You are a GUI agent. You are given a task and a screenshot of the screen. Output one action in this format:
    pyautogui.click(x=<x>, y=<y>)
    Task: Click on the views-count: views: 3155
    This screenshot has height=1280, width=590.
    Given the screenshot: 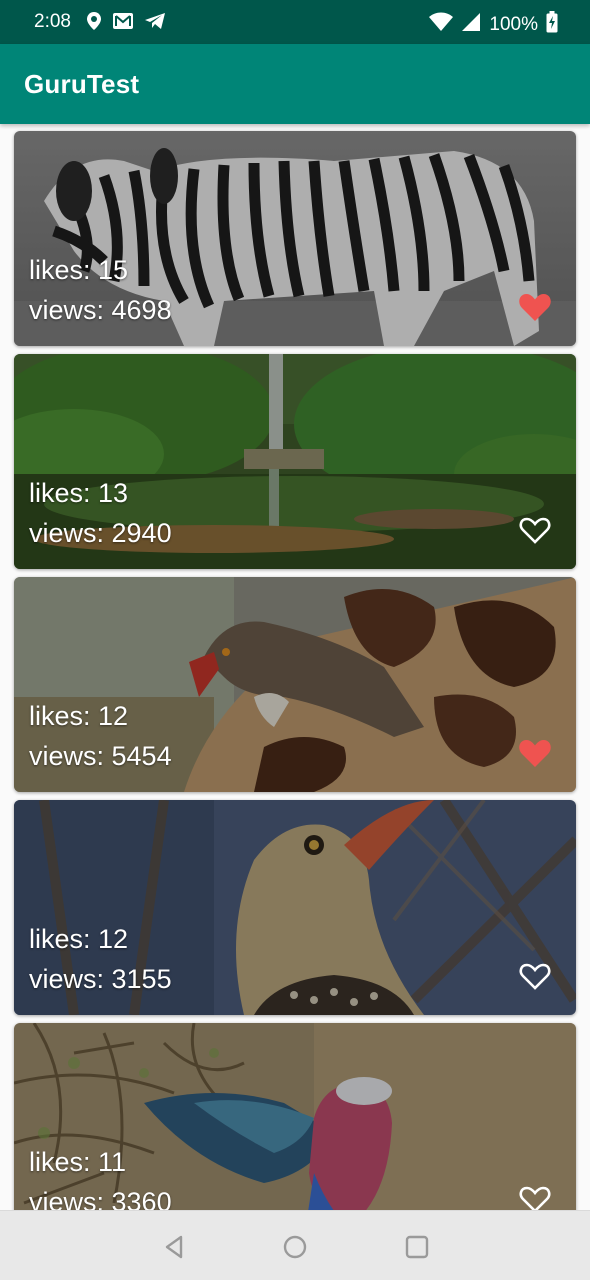 What is the action you would take?
    pyautogui.click(x=100, y=979)
    